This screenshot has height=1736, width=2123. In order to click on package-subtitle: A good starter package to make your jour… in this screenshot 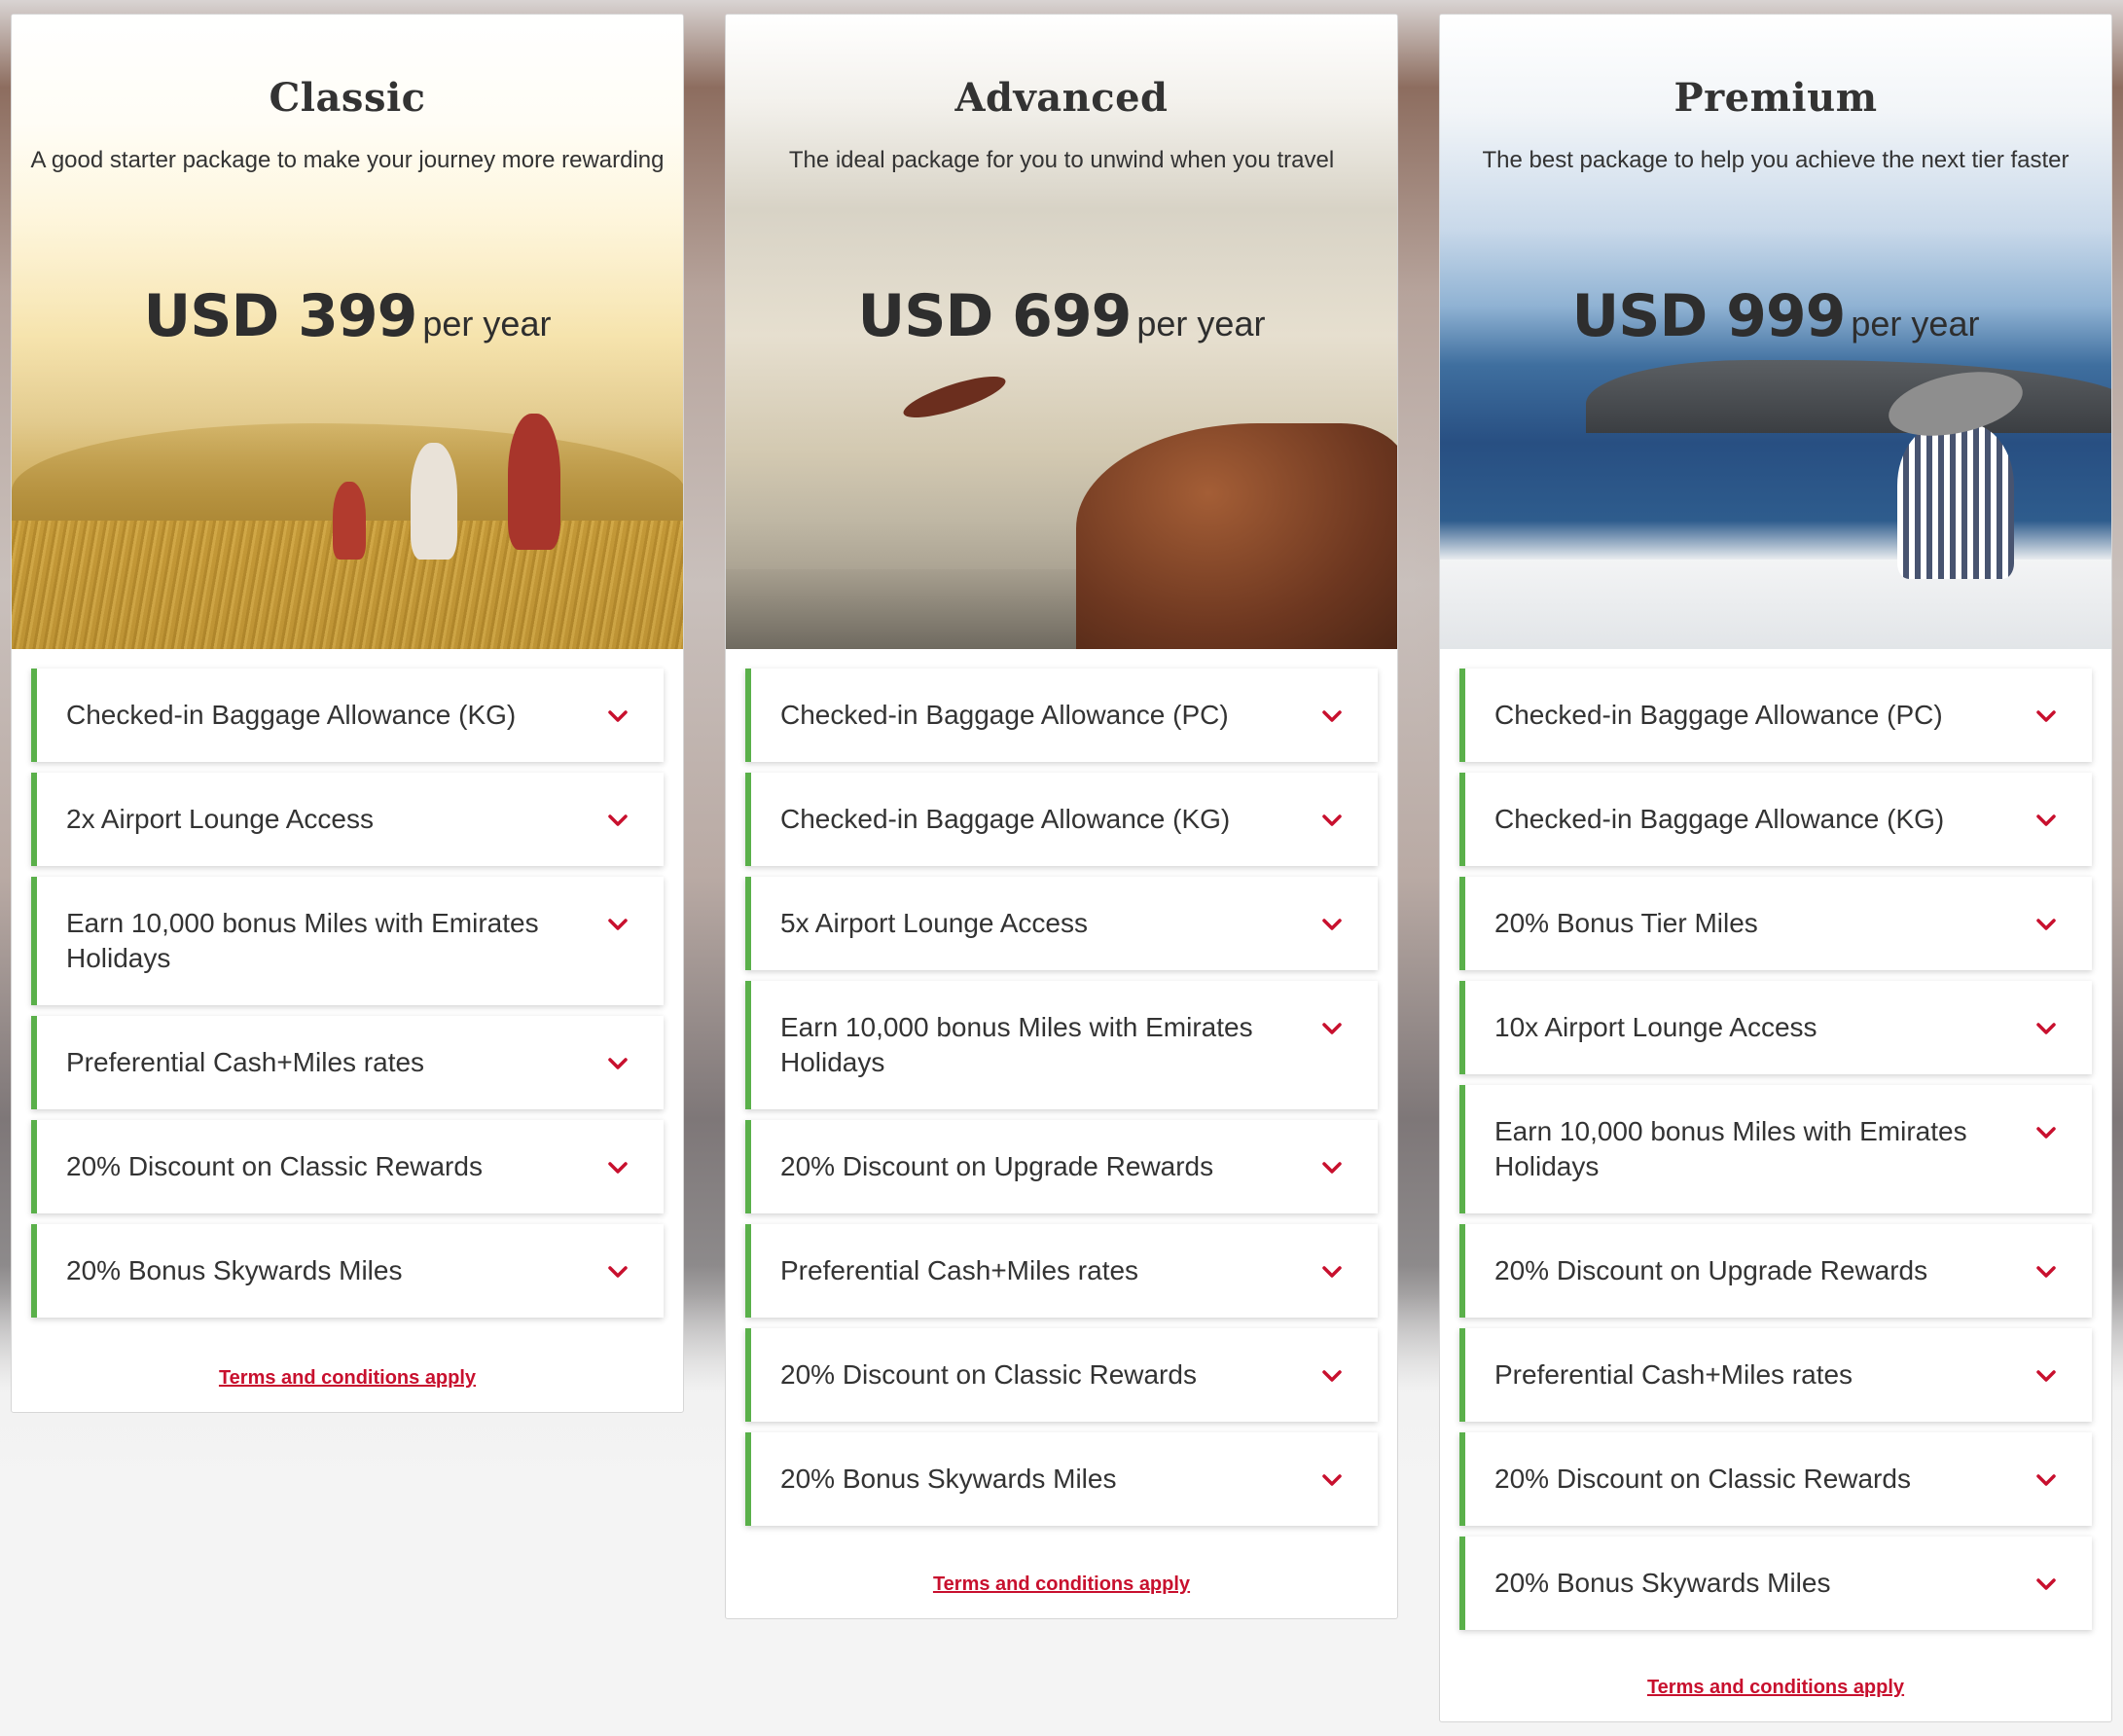, I will do `click(347, 160)`.